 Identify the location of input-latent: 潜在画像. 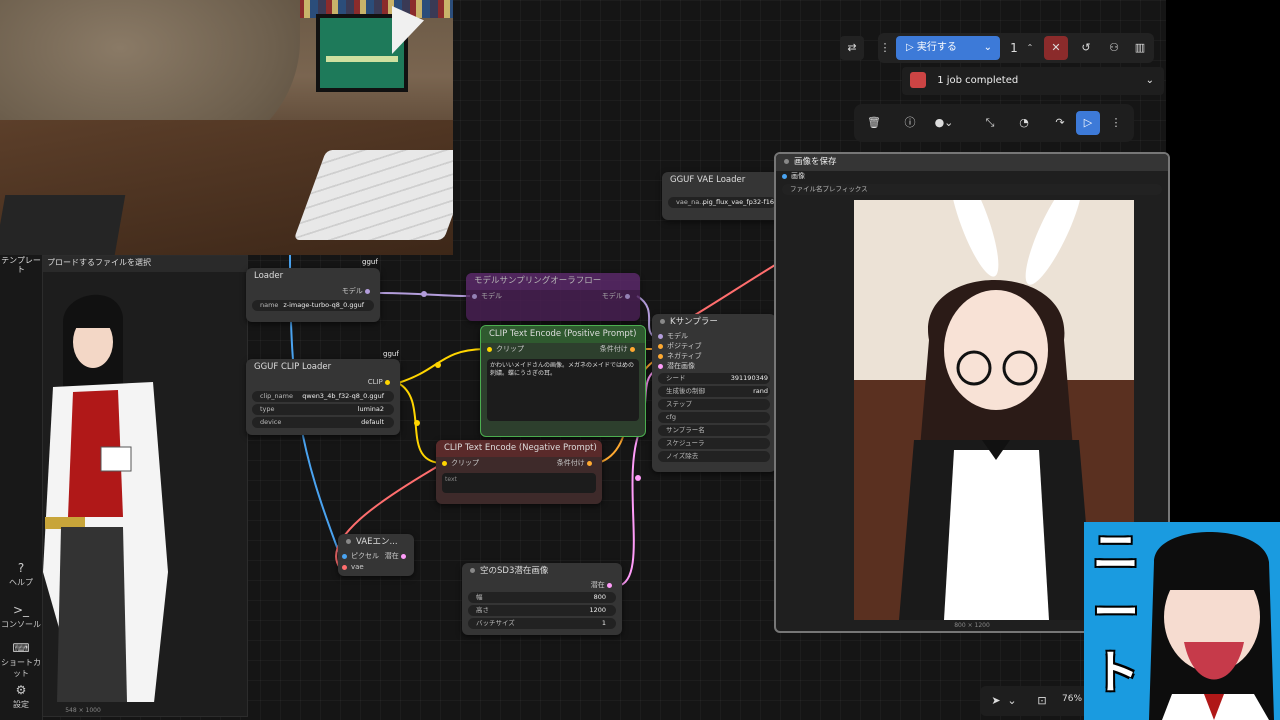
(714, 366).